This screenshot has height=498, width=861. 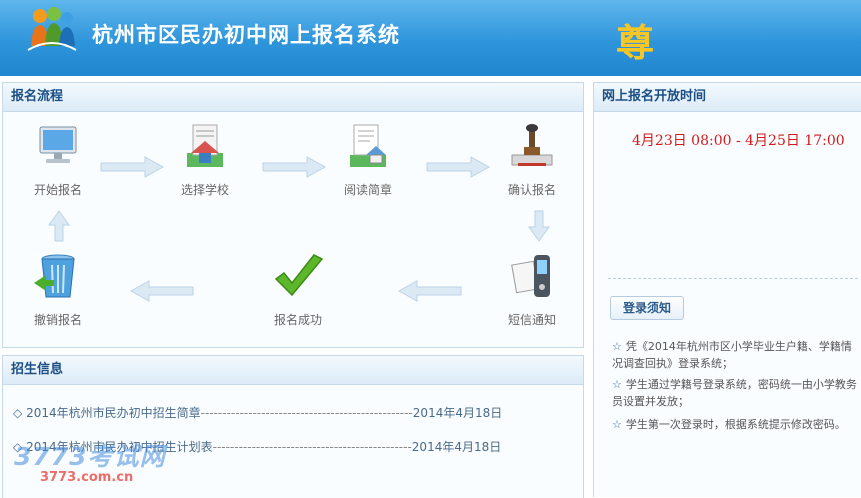 I want to click on watermark-logo: 3773考试网, so click(x=90, y=456).